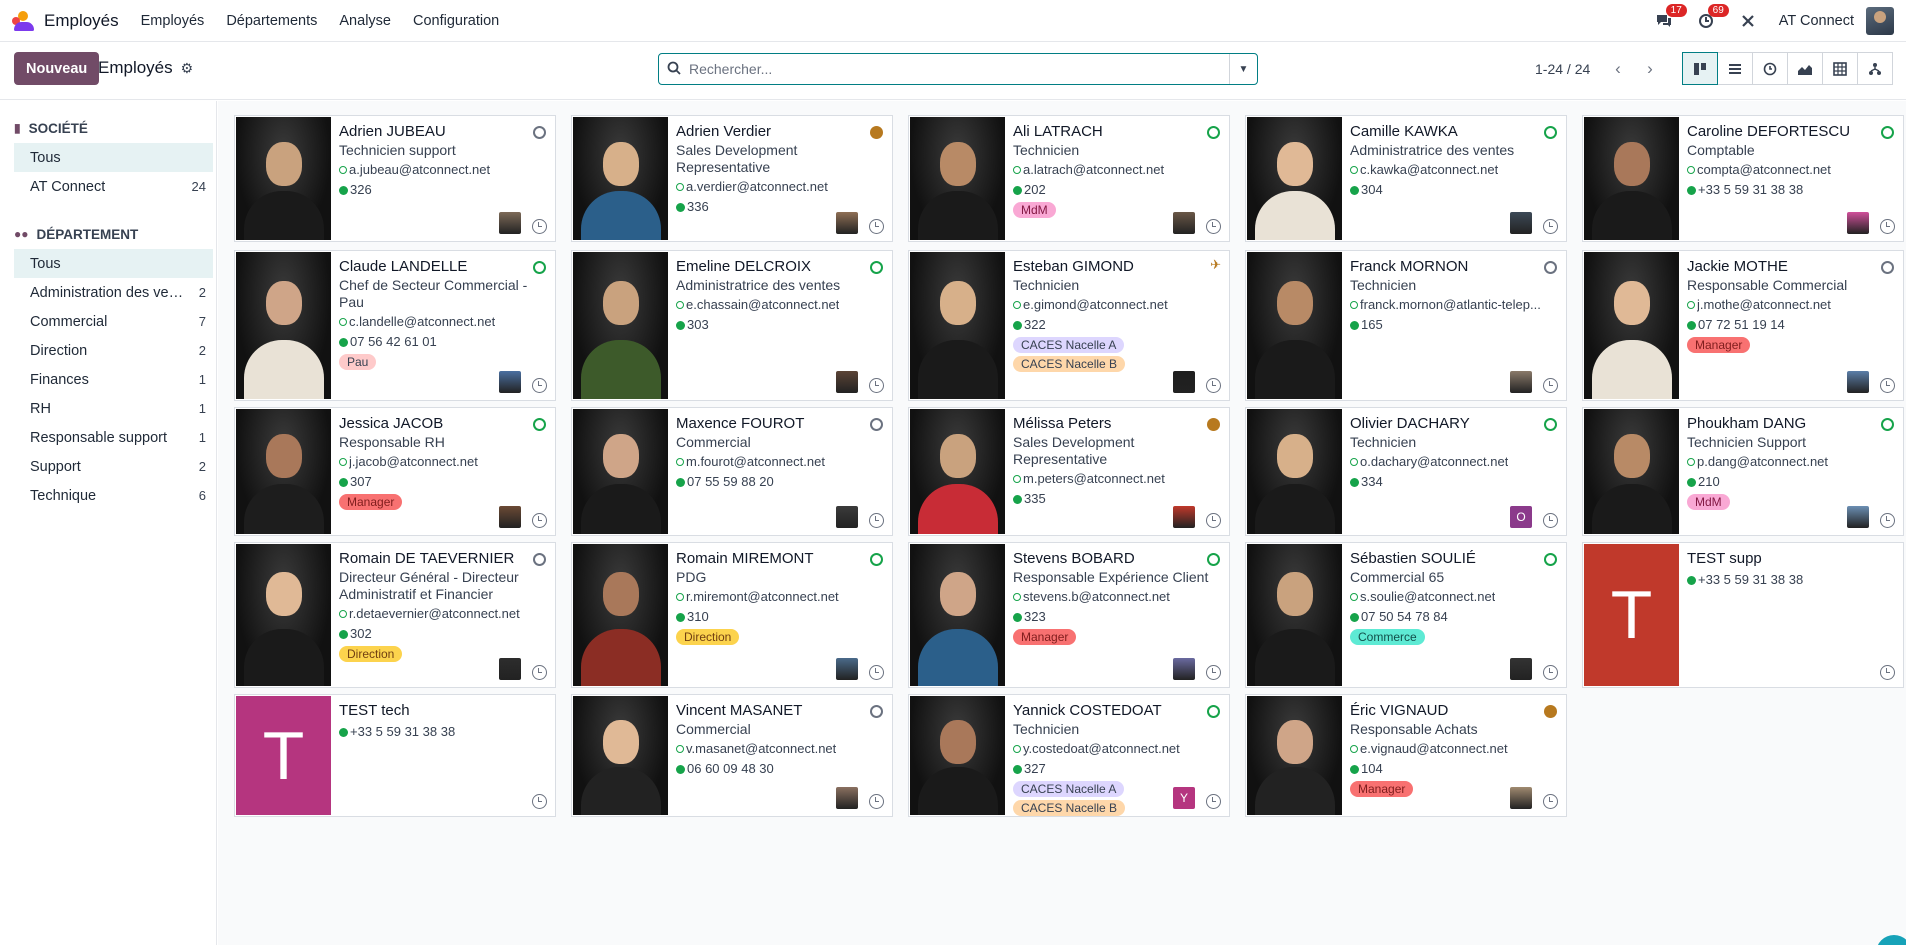 The height and width of the screenshot is (945, 1906). I want to click on department-filter-all: Tous, so click(113, 263).